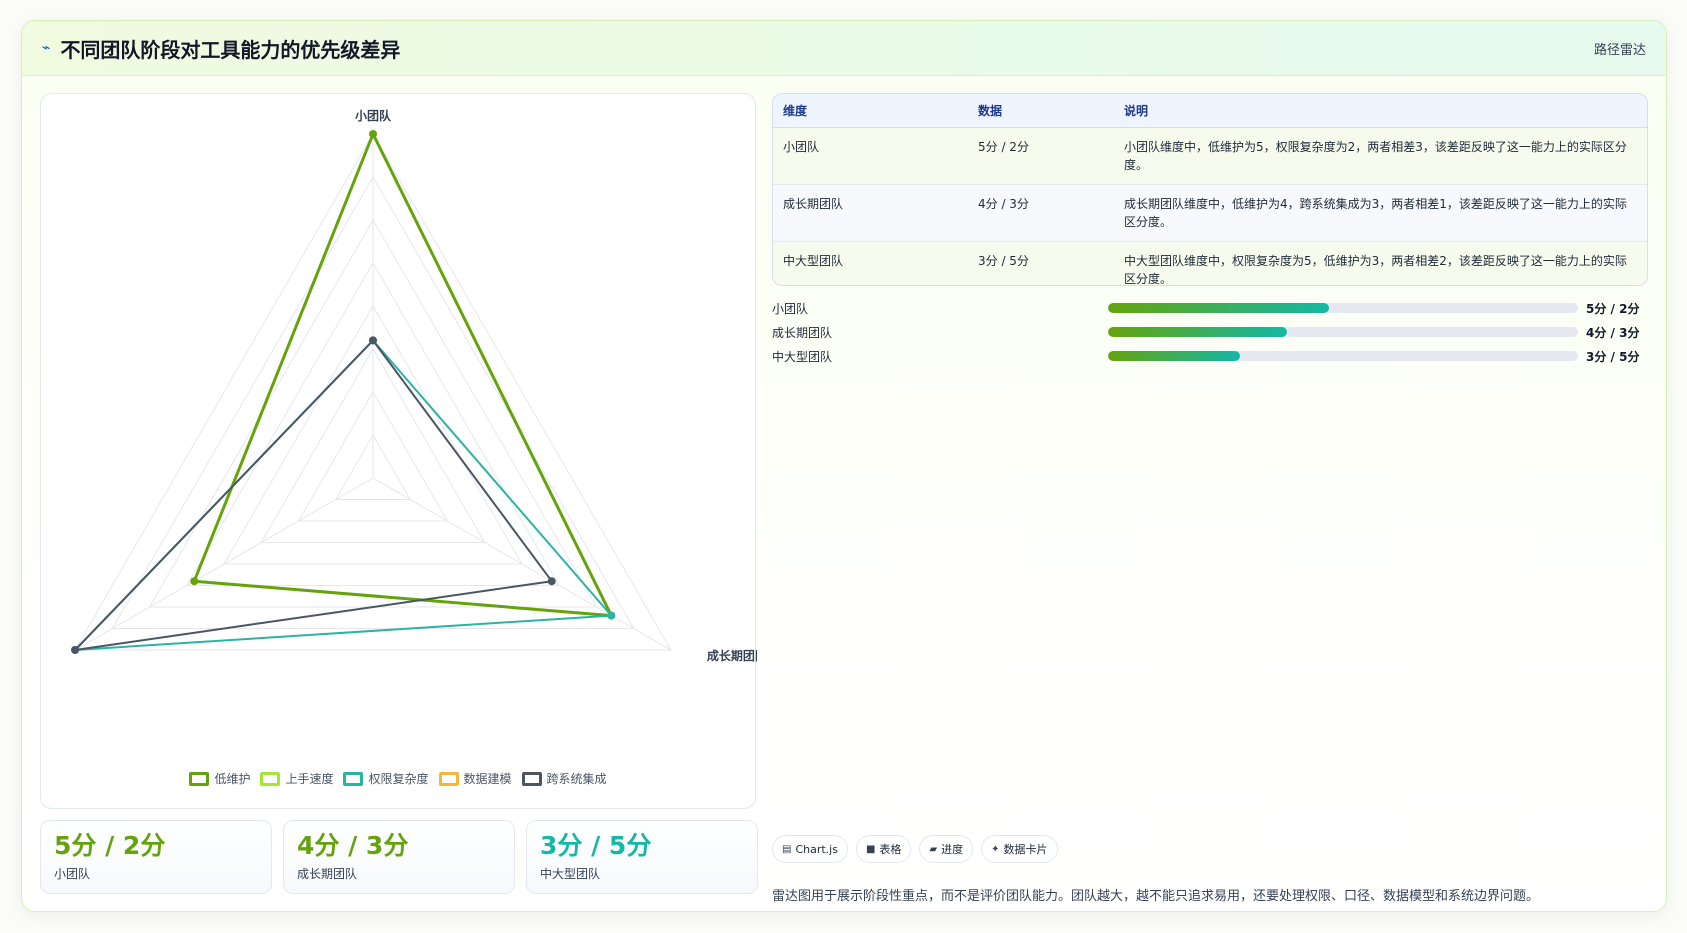 This screenshot has height=933, width=1687. I want to click on radar-axis-label: 成长期团队, so click(732, 655).